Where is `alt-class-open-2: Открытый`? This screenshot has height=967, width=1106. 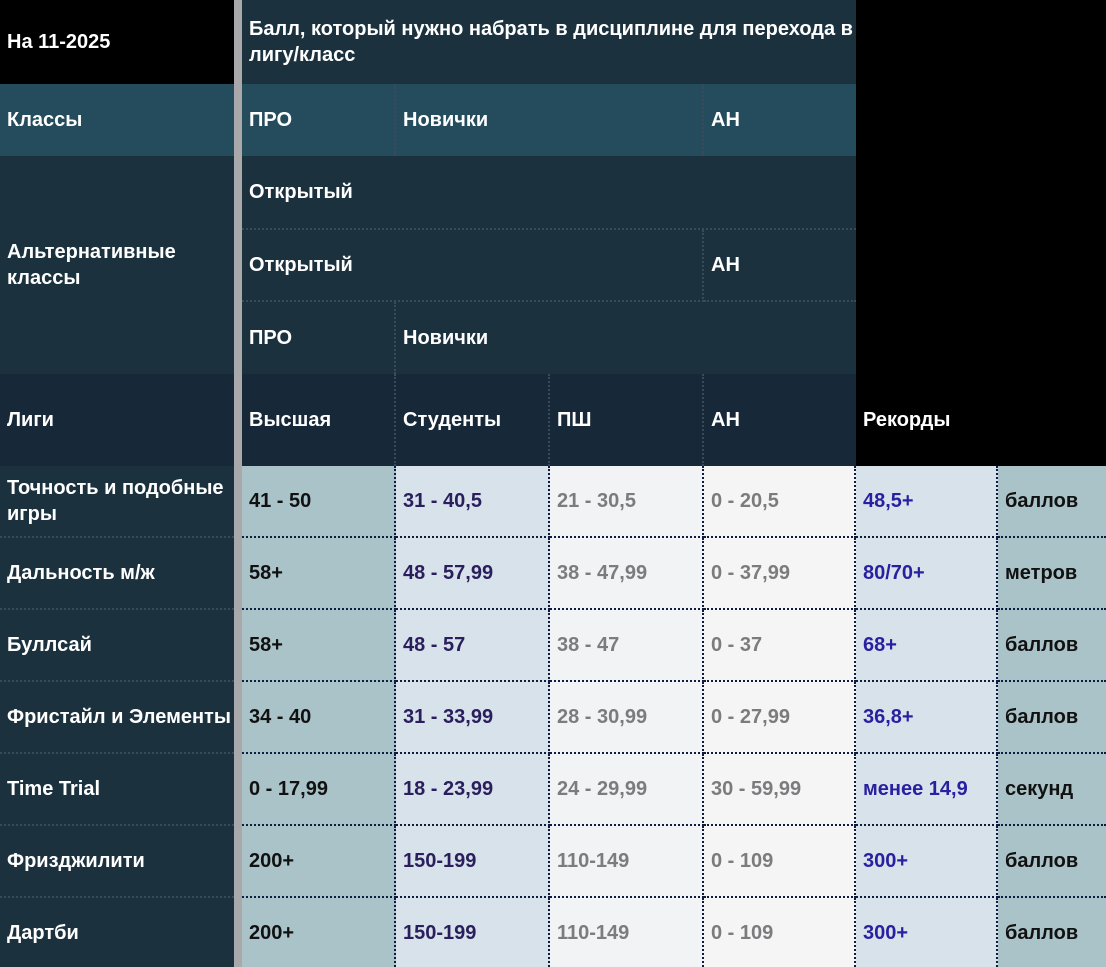
alt-class-open-2: Открытый is located at coordinates (473, 266).